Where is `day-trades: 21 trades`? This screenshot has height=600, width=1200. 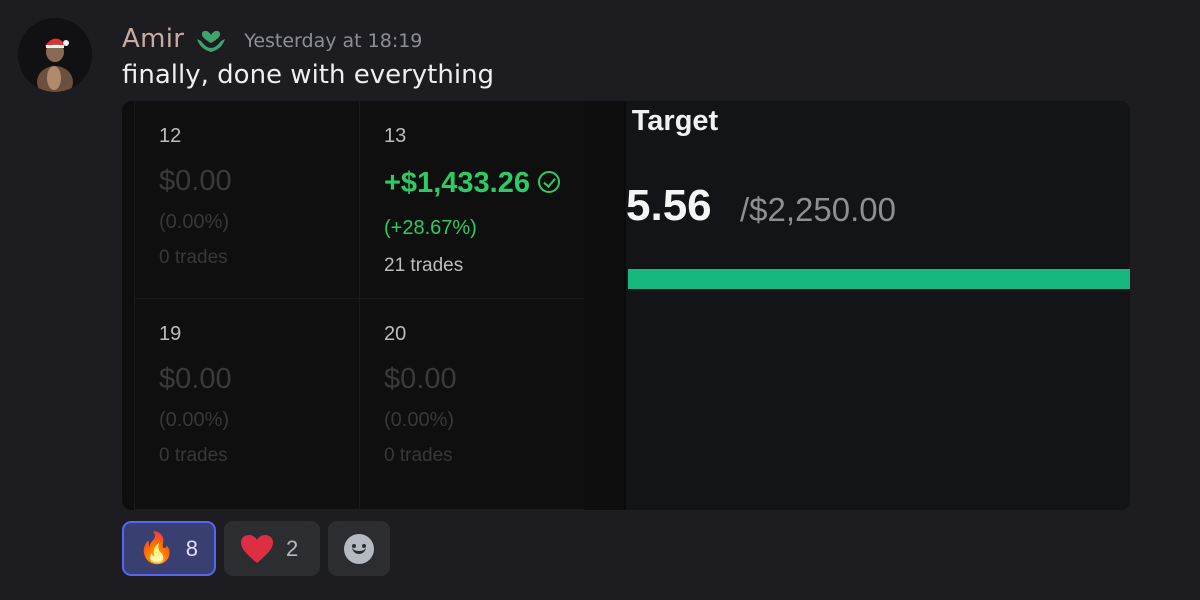 day-trades: 21 trades is located at coordinates (424, 265).